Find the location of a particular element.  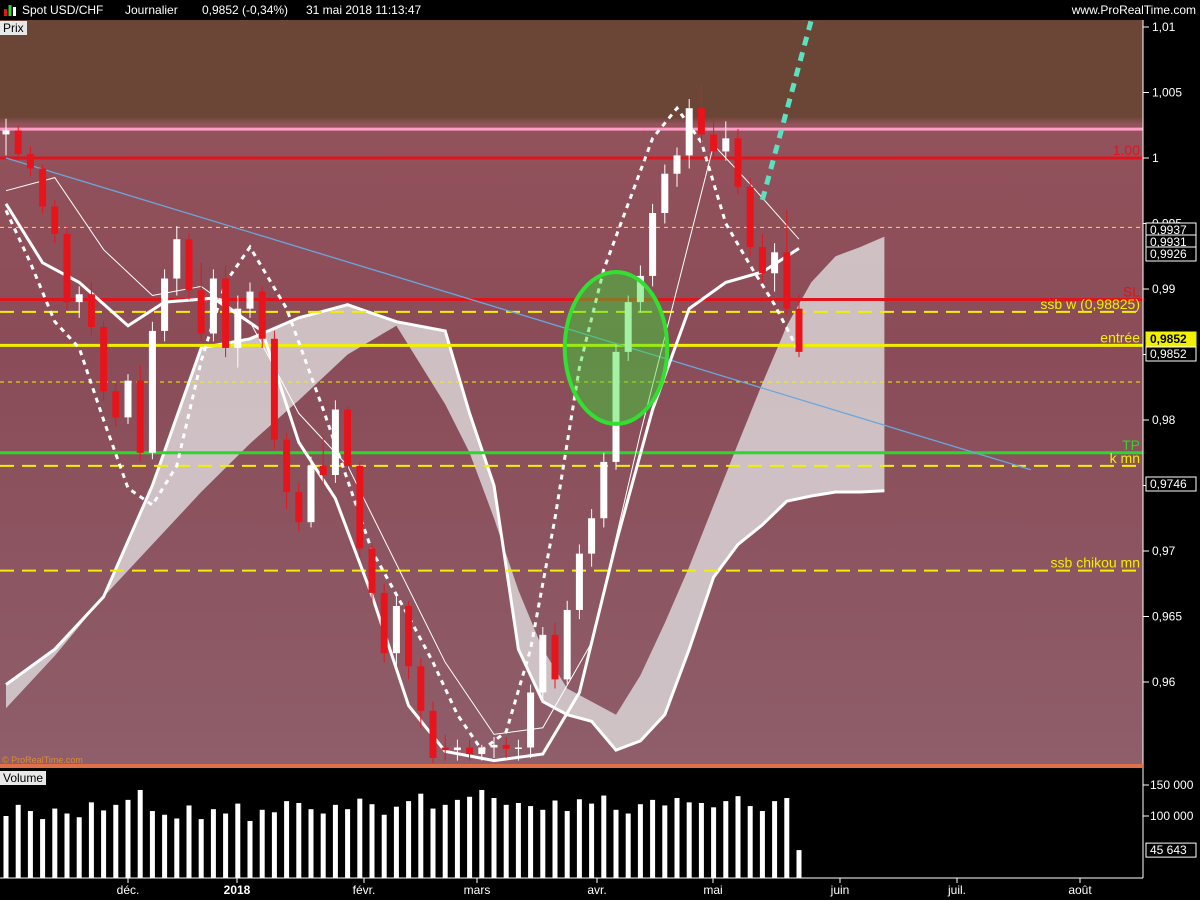

price-tick-label: 0,99 is located at coordinates (1164, 289).